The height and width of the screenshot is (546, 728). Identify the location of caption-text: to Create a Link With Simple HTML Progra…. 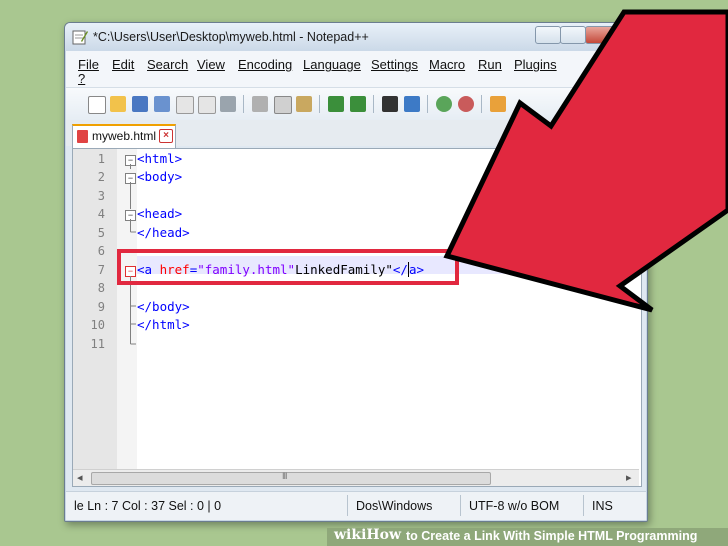
(552, 536).